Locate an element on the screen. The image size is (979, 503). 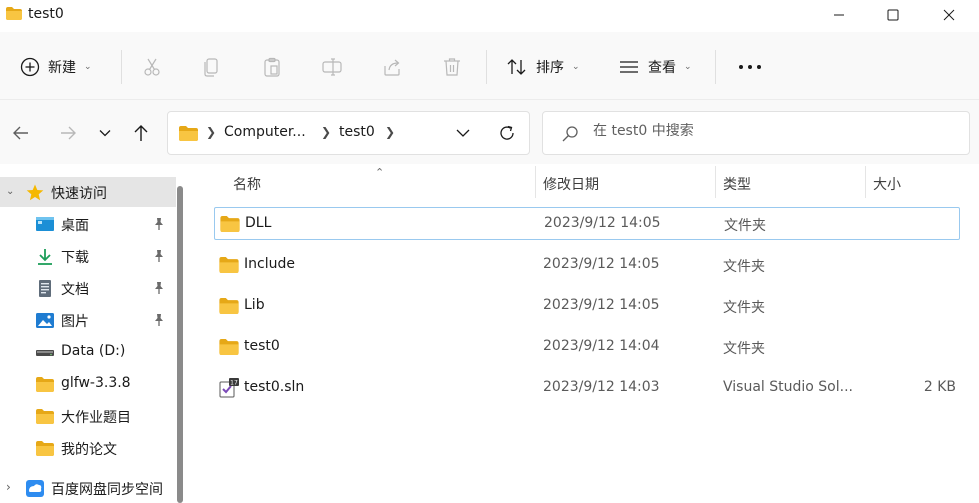
sidebar-item-pictures: 图片 is located at coordinates (88, 320).